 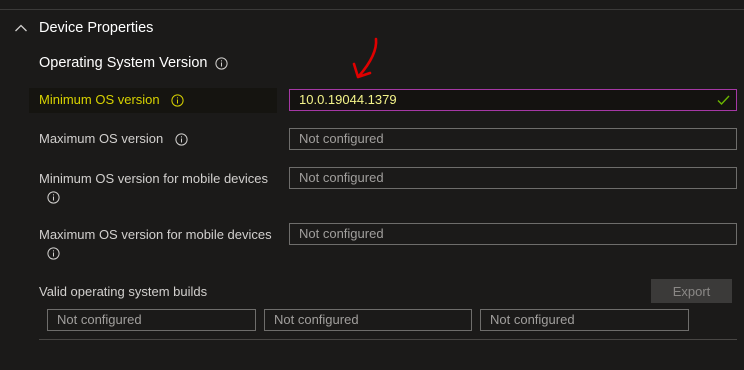 What do you see at coordinates (513, 139) in the screenshot?
I see `max-os-version-input: Not configured` at bounding box center [513, 139].